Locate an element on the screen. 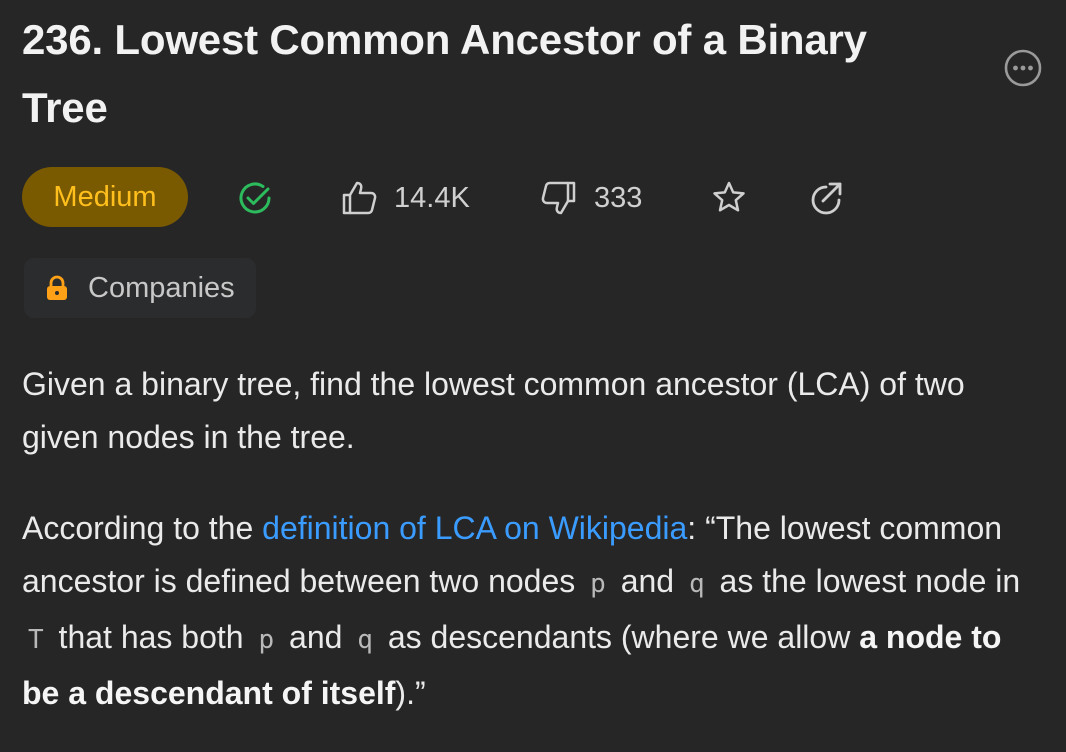 This screenshot has height=752, width=1066. share-icon is located at coordinates (827, 198).